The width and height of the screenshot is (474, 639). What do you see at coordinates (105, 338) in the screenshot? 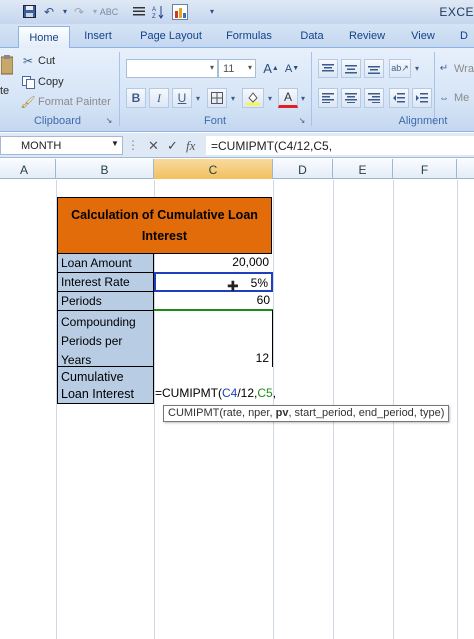
I see `label-compounding-periods: Compounding Periods per Years` at bounding box center [105, 338].